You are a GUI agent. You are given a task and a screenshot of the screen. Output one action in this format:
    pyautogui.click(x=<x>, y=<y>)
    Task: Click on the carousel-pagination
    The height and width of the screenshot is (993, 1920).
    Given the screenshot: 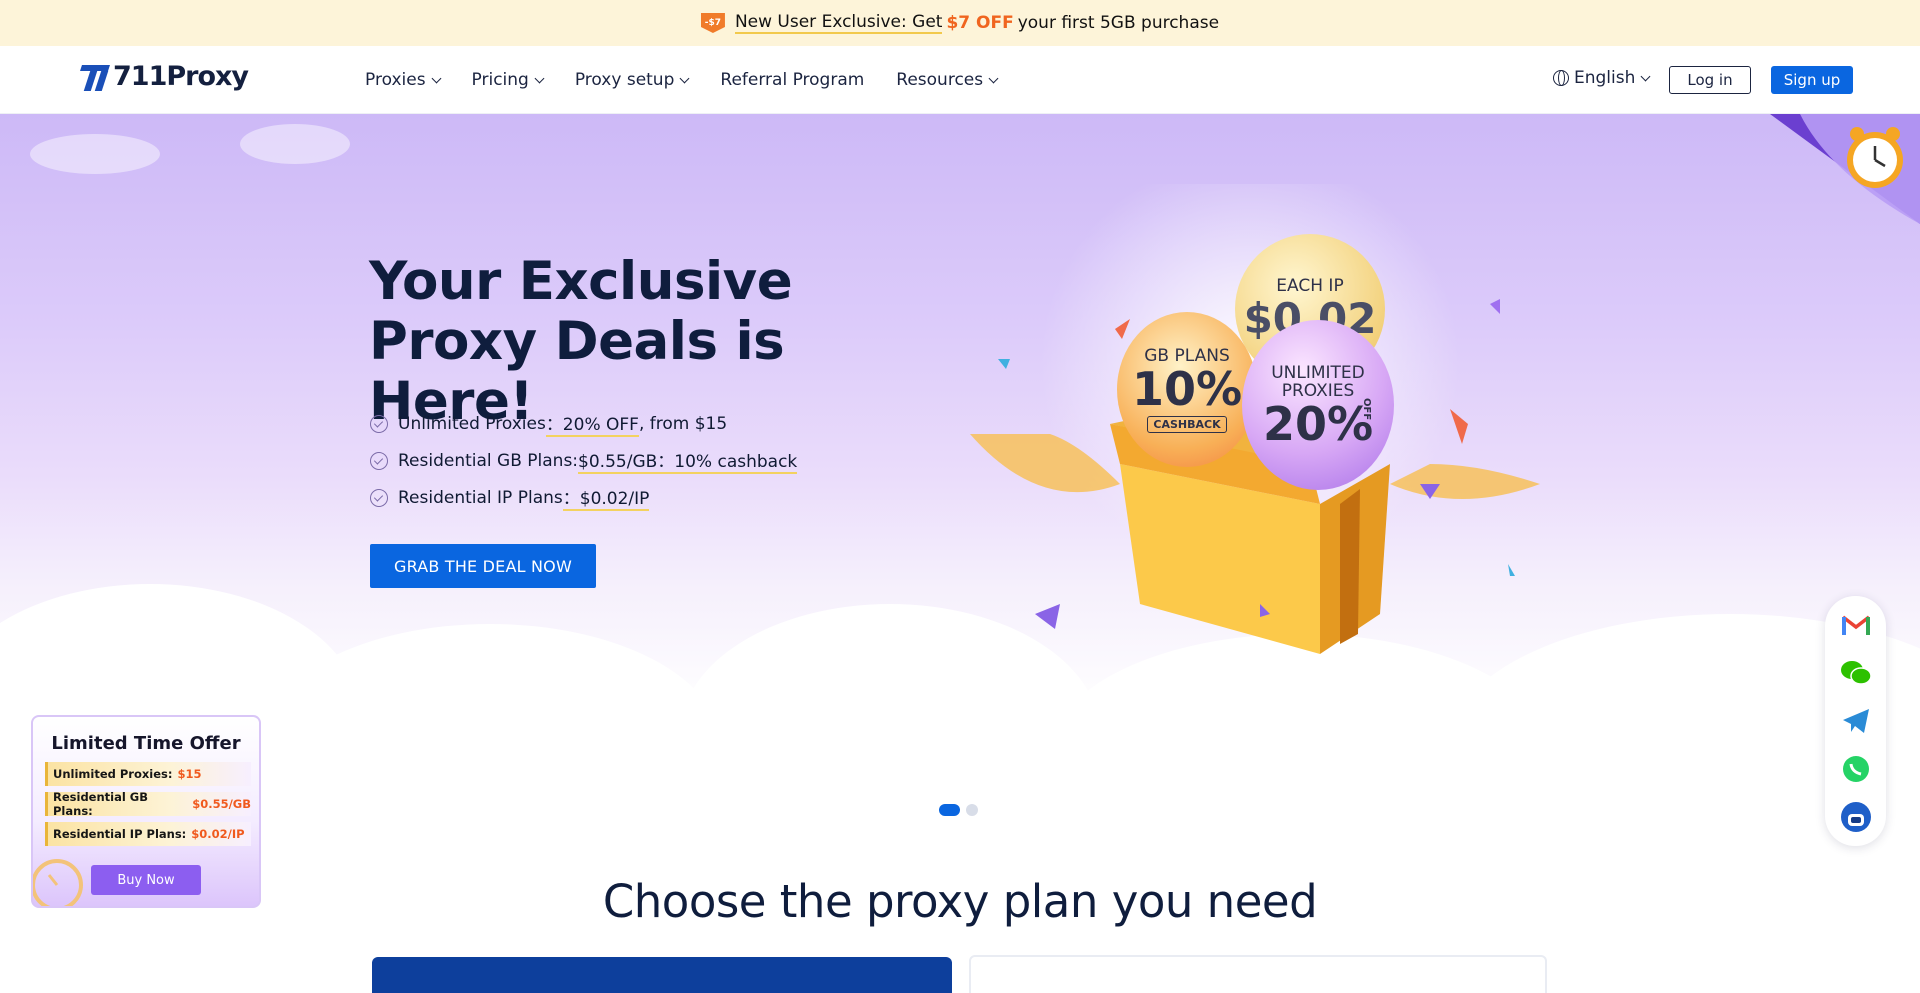 What is the action you would take?
    pyautogui.click(x=958, y=810)
    